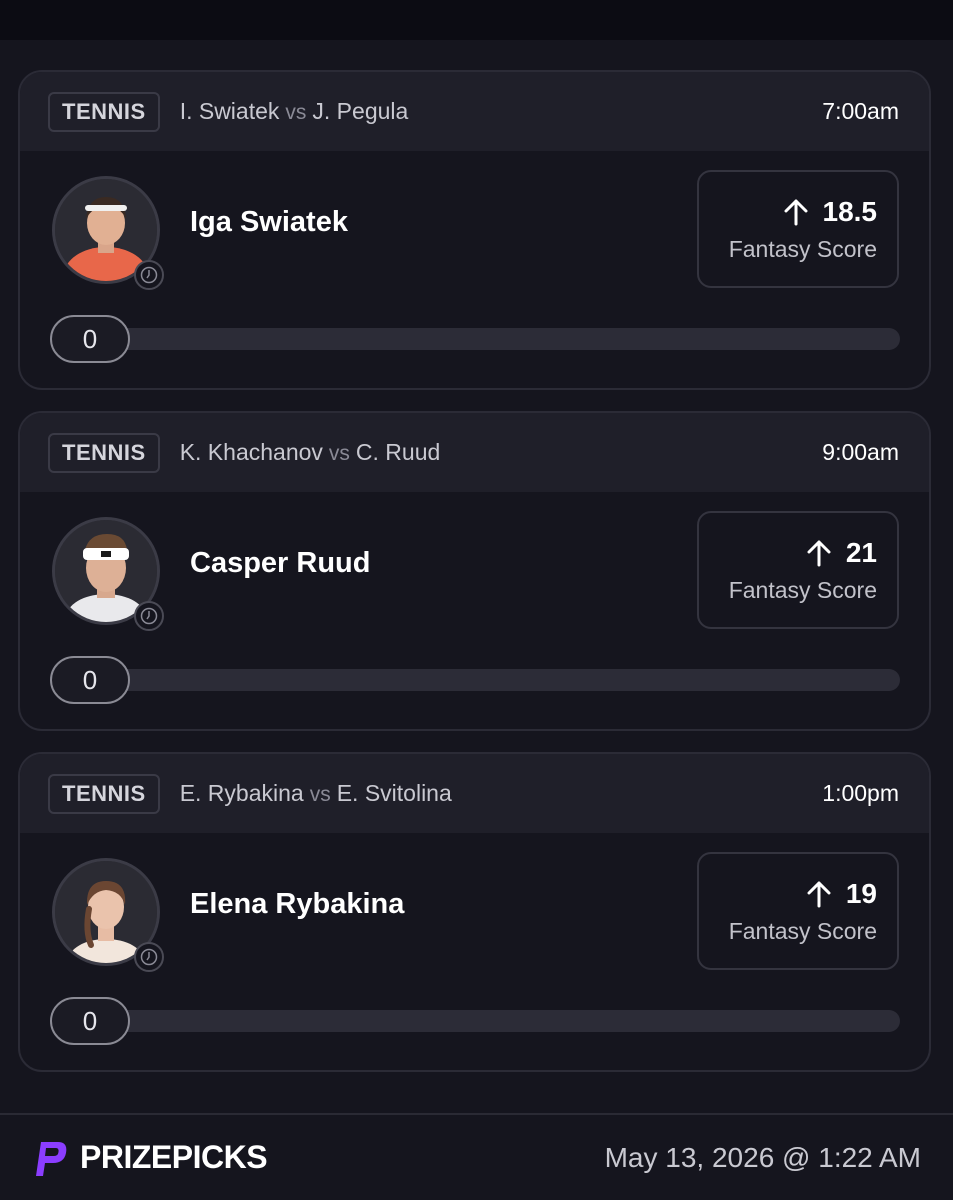 This screenshot has height=1200, width=953. Describe the element at coordinates (394, 793) in the screenshot. I see `matchup-player-b: E. Svitolina` at that location.